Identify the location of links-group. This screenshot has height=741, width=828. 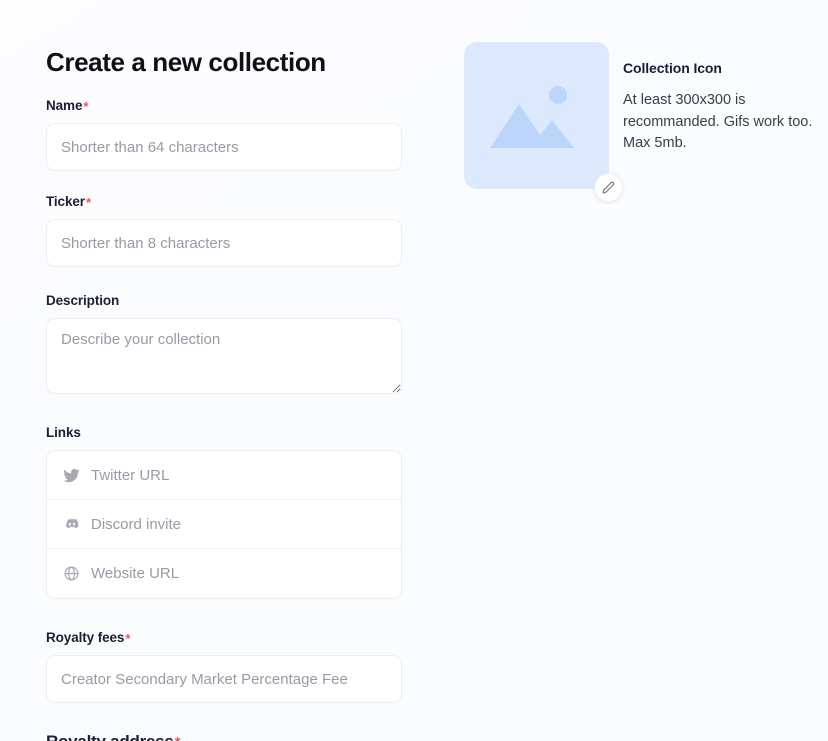
(224, 524).